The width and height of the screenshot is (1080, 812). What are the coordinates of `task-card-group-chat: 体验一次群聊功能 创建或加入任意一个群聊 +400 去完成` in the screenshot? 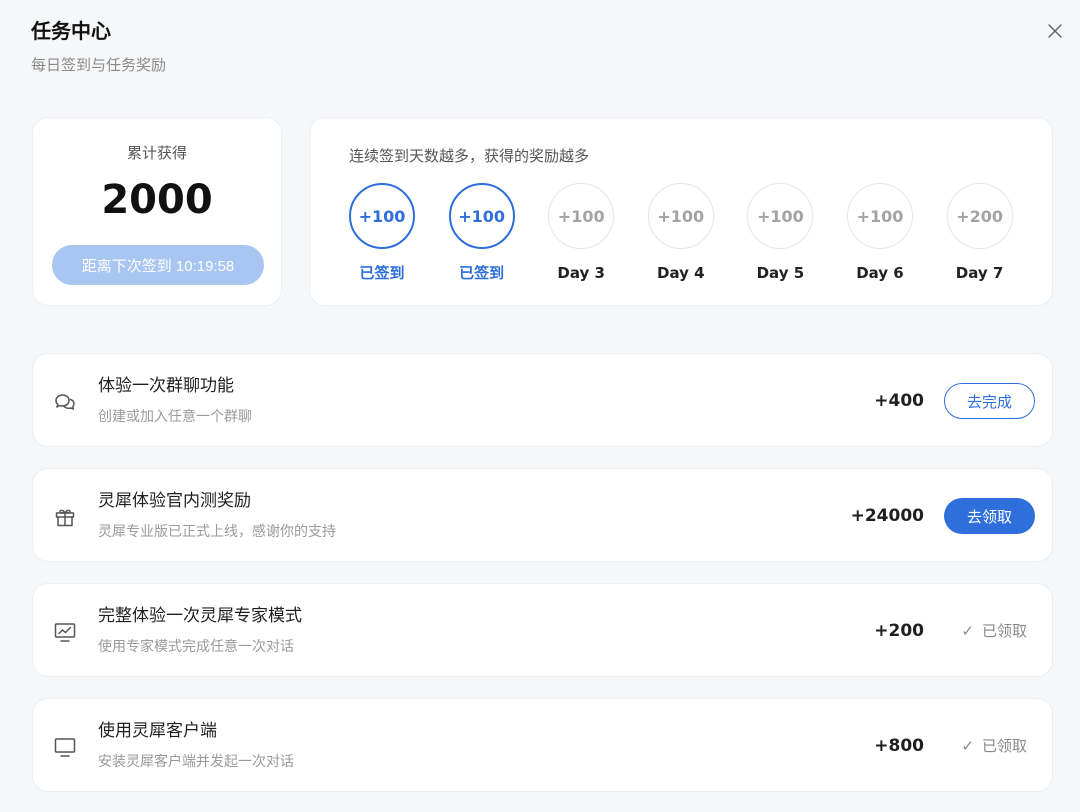 It's located at (542, 400).